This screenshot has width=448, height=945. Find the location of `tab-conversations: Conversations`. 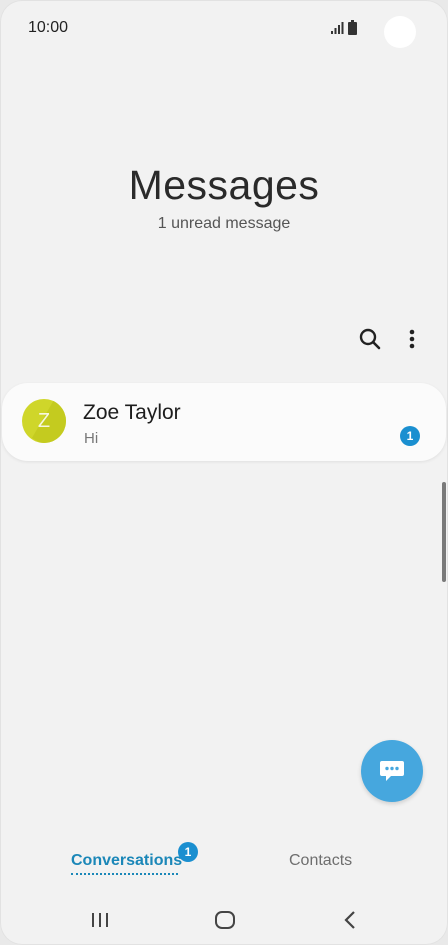

tab-conversations: Conversations is located at coordinates (126, 865).